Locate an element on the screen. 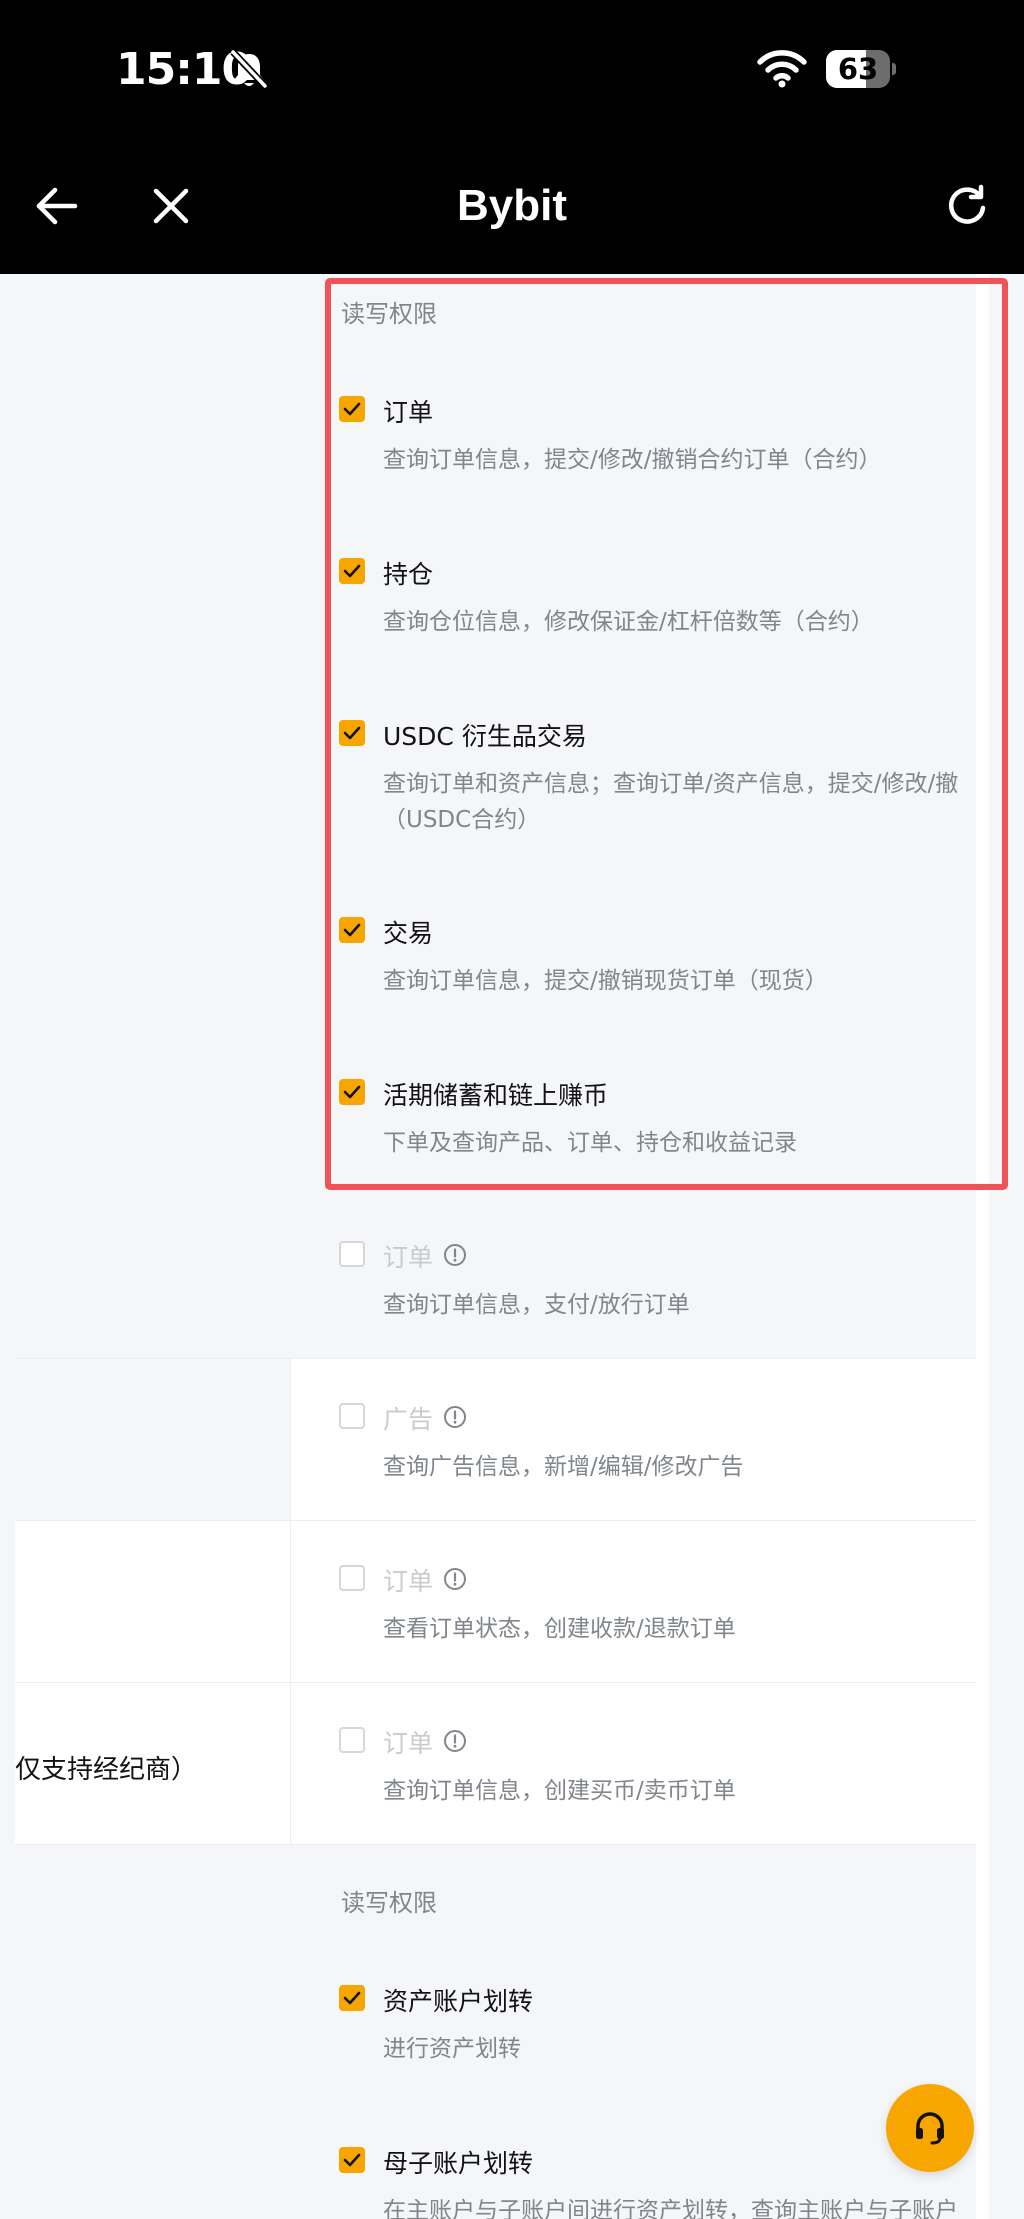 Image resolution: width=1024 pixels, height=2219 pixels. permission-desc: 在主账户与子账户间进行资产划转，查询主账户与子账户 is located at coordinates (670, 2208).